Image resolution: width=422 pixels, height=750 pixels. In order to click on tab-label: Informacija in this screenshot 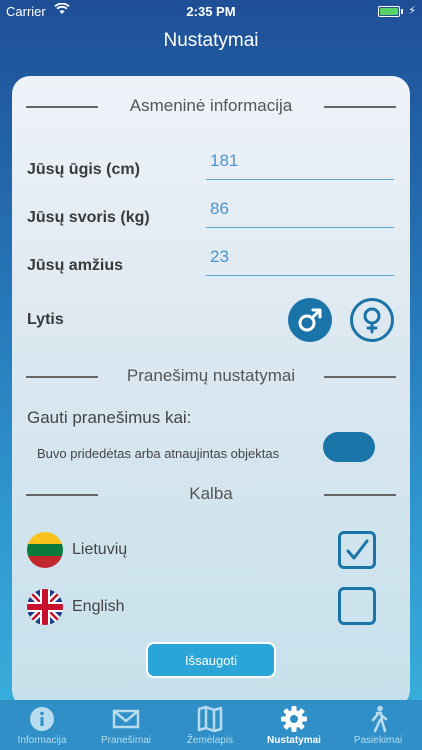, I will do `click(42, 740)`.